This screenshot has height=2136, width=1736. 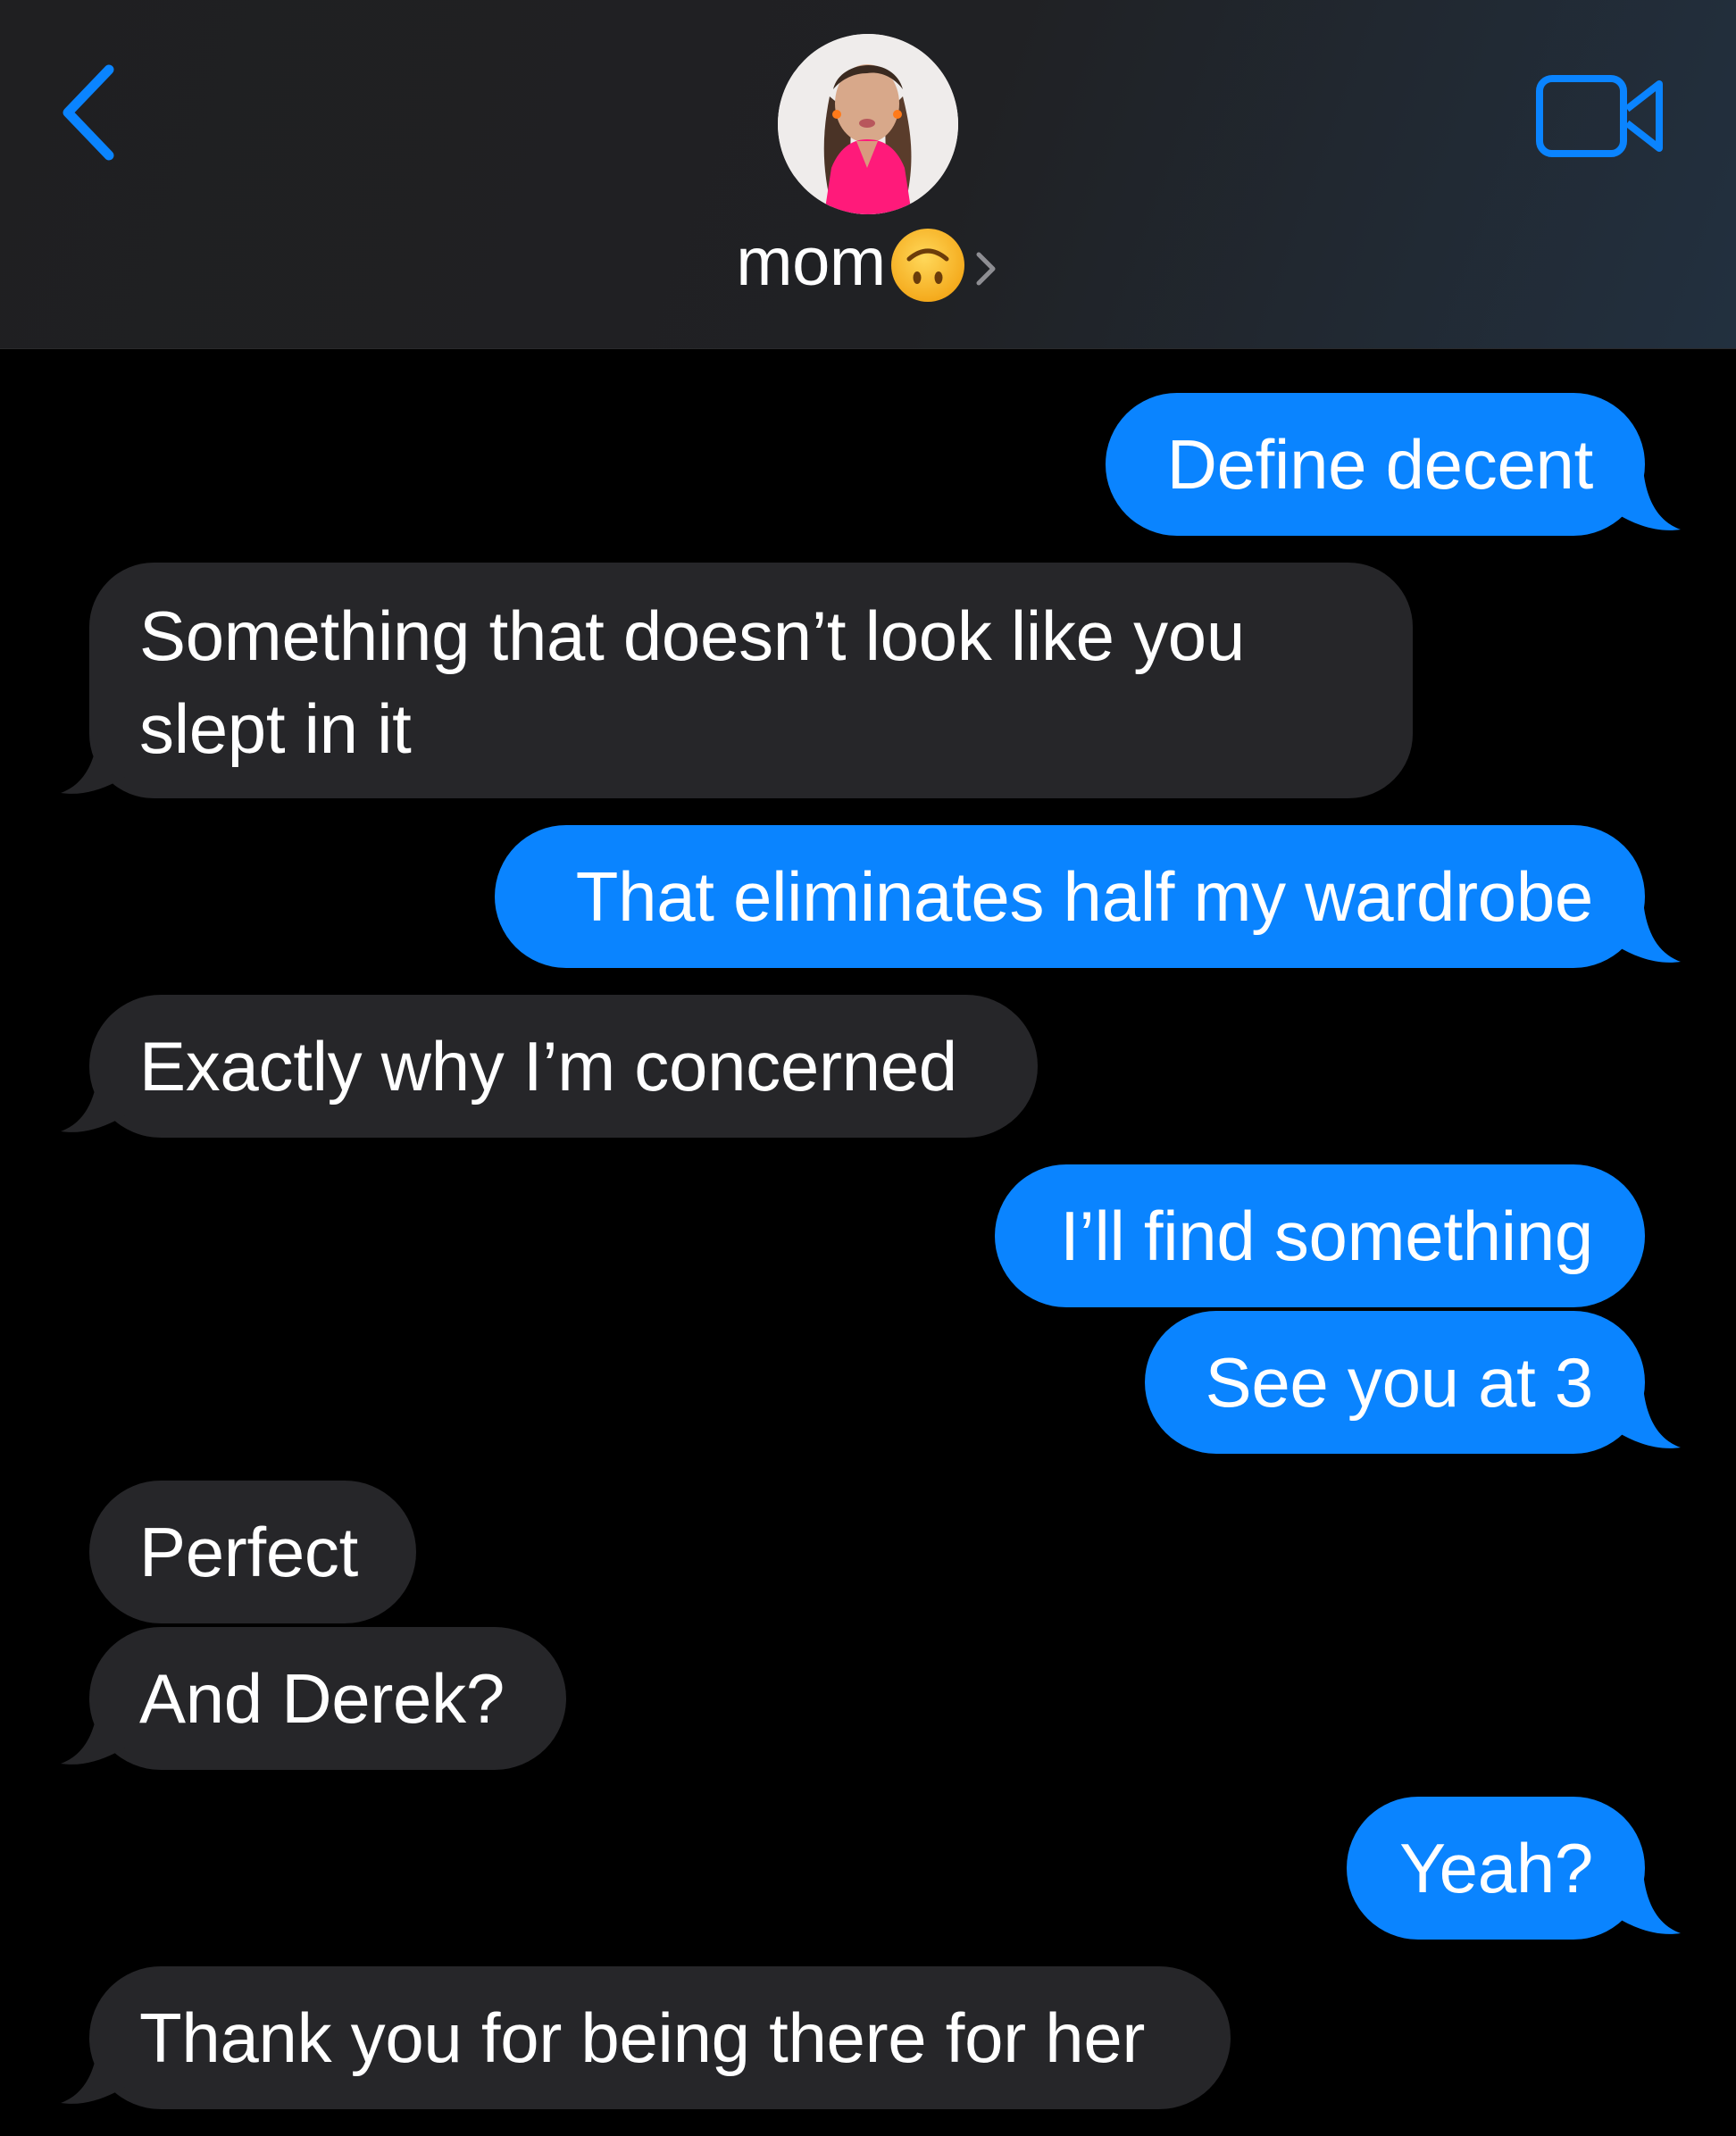 I want to click on facetime-video-button, so click(x=1601, y=116).